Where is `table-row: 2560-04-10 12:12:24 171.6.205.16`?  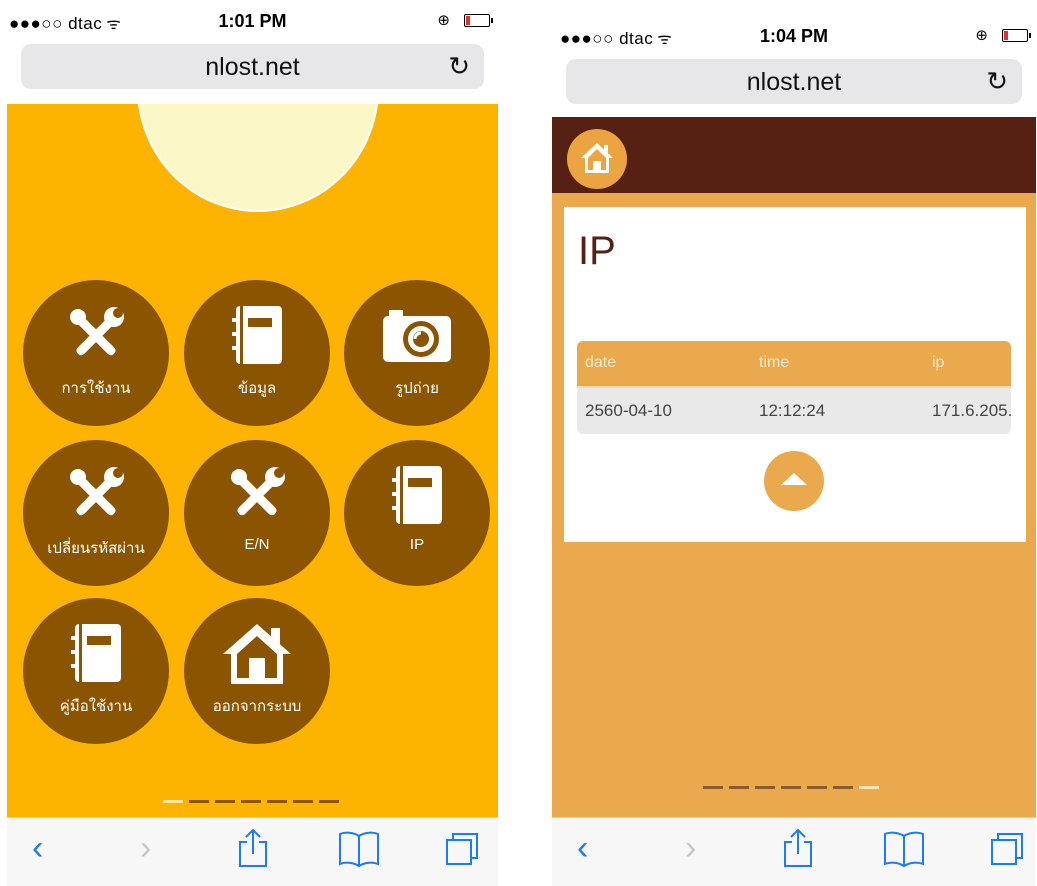
table-row: 2560-04-10 12:12:24 171.6.205.16 is located at coordinates (794, 411).